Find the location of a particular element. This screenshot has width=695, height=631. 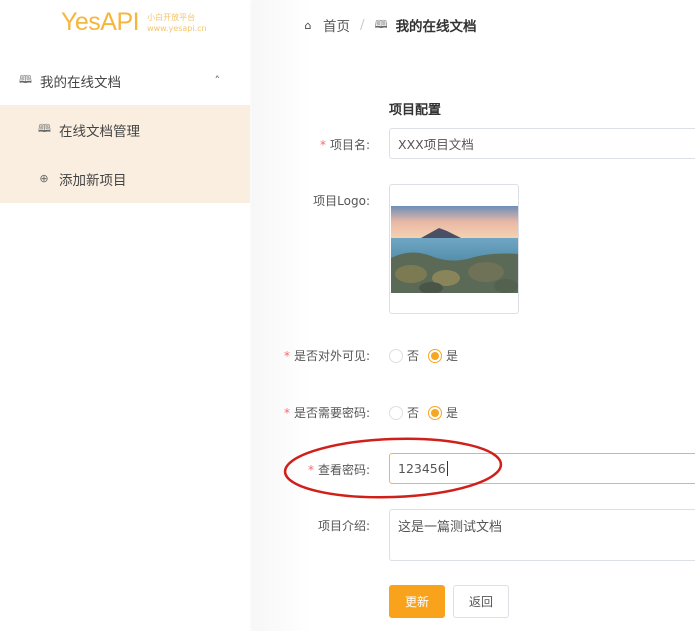

breadcrumb-current: 我的在线文档 is located at coordinates (436, 27).